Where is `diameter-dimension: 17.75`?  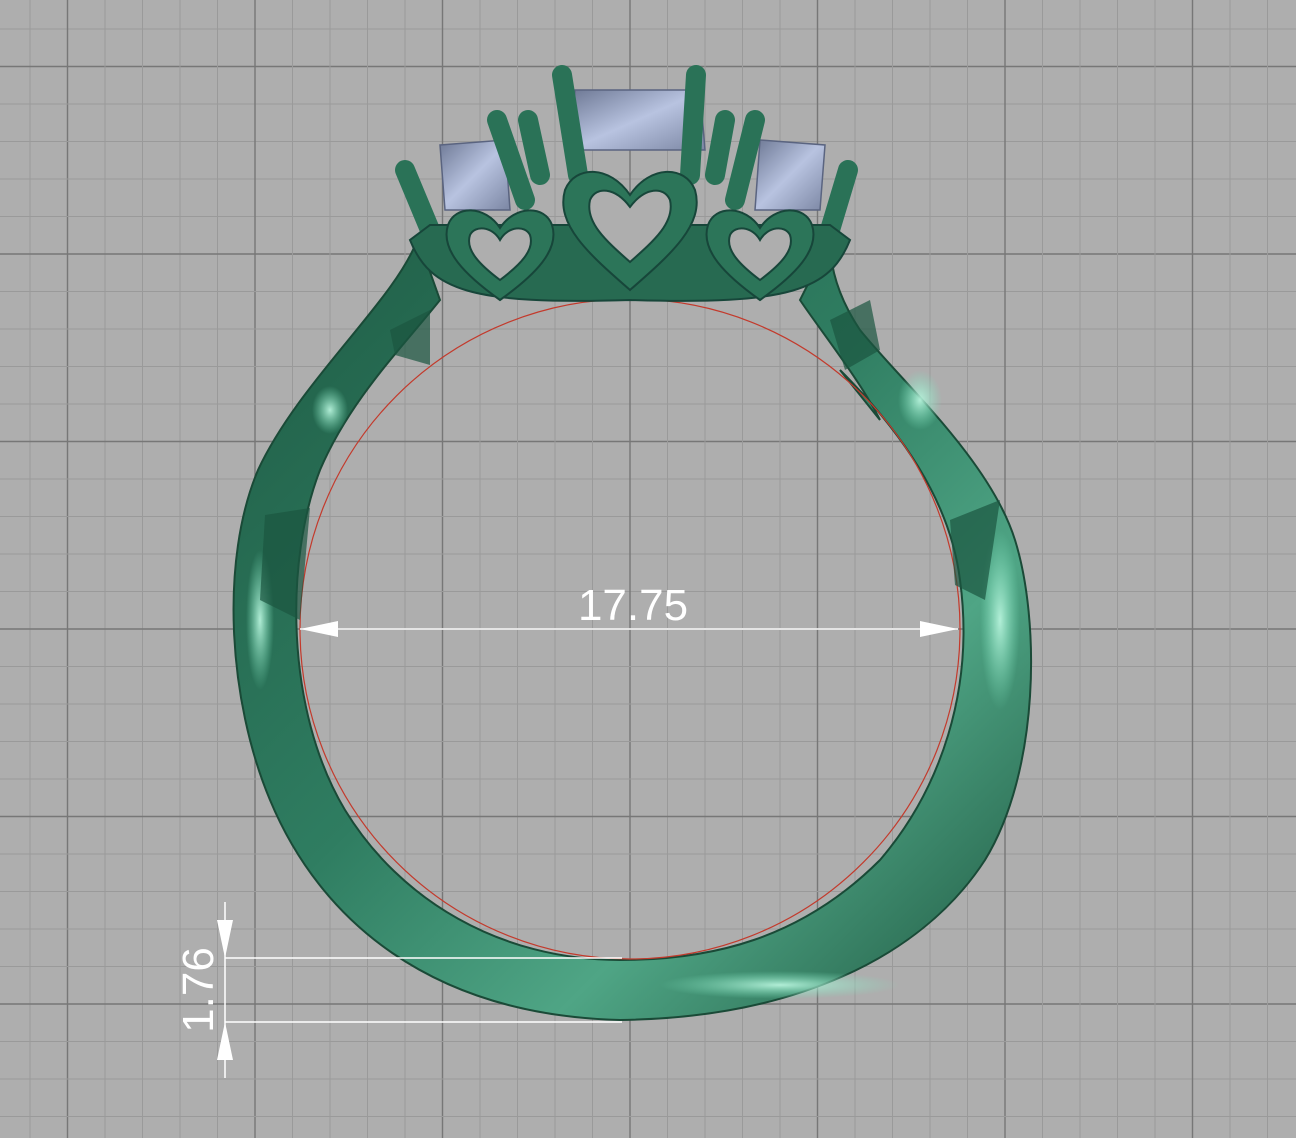
diameter-dimension: 17.75 is located at coordinates (629, 609).